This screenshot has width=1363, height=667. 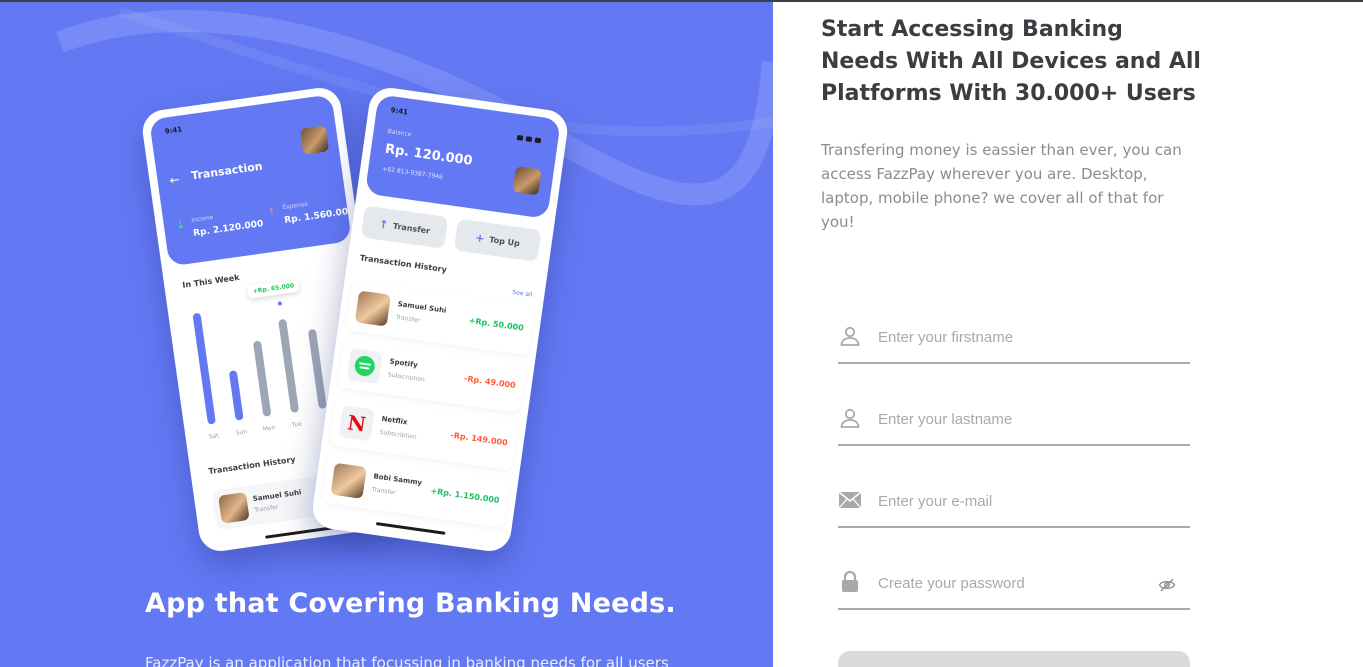 What do you see at coordinates (412, 173) in the screenshot?
I see `phone-number: +62 813-9387-7946` at bounding box center [412, 173].